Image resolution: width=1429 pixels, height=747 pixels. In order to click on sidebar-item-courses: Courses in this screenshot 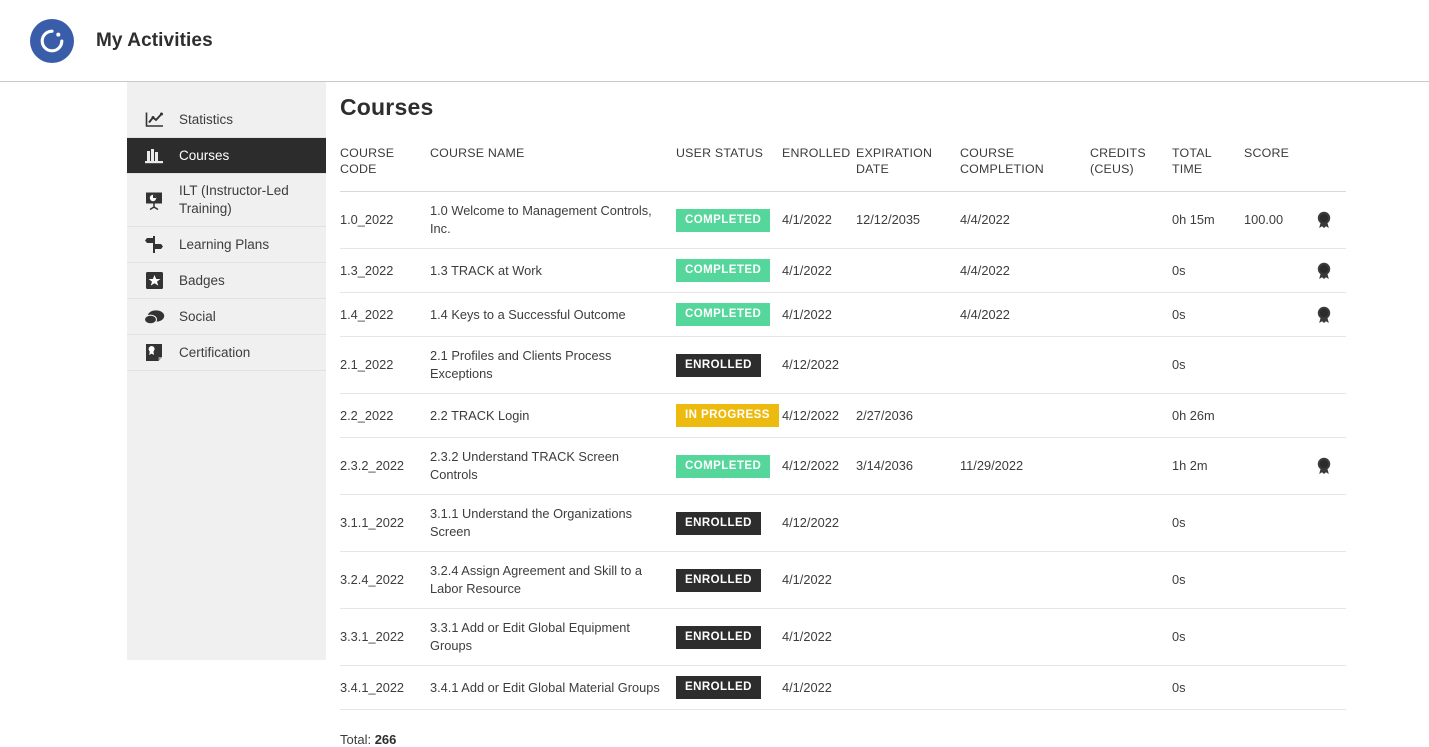, I will do `click(226, 156)`.